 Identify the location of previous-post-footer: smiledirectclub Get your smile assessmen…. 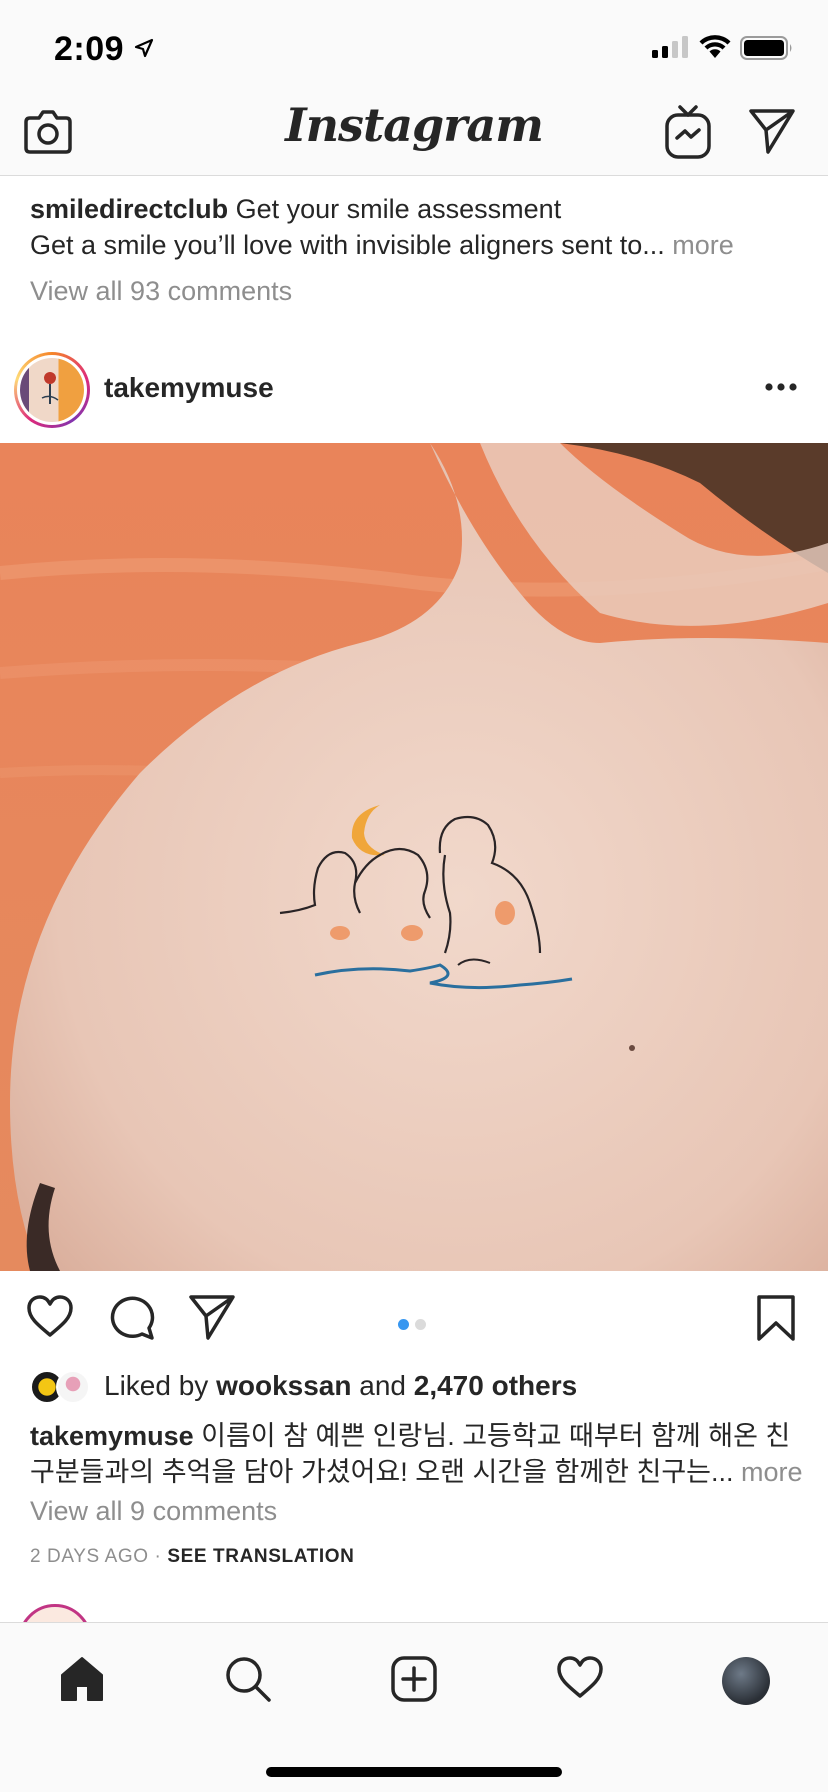
(414, 252).